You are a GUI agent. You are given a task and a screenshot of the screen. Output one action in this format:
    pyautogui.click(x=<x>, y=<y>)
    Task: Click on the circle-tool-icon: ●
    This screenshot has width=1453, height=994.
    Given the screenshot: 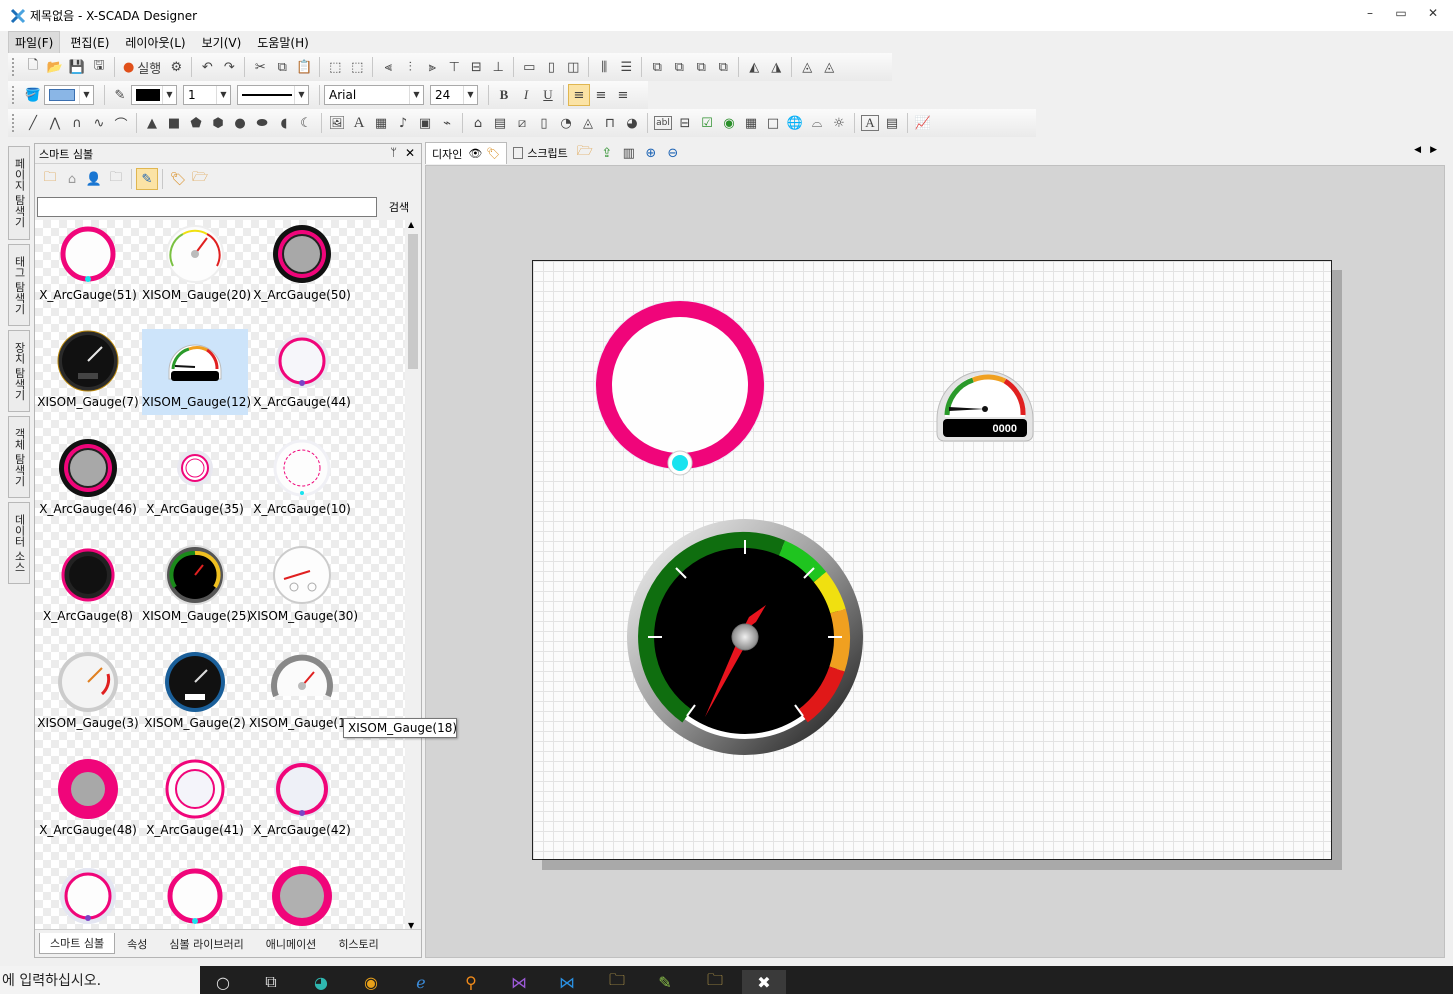 What is the action you would take?
    pyautogui.click(x=240, y=123)
    